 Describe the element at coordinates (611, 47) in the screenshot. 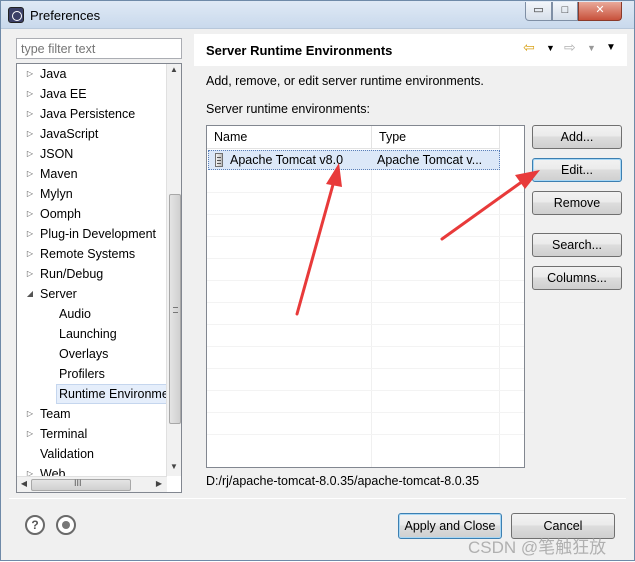

I see `view-menu-icon: ▼` at that location.